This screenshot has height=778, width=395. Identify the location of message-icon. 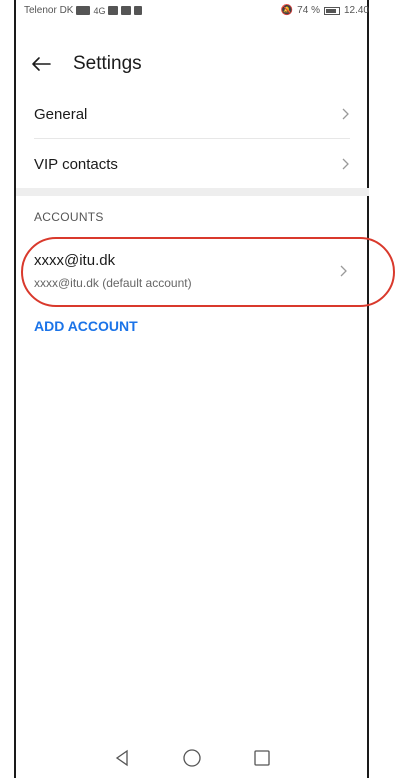
(126, 10).